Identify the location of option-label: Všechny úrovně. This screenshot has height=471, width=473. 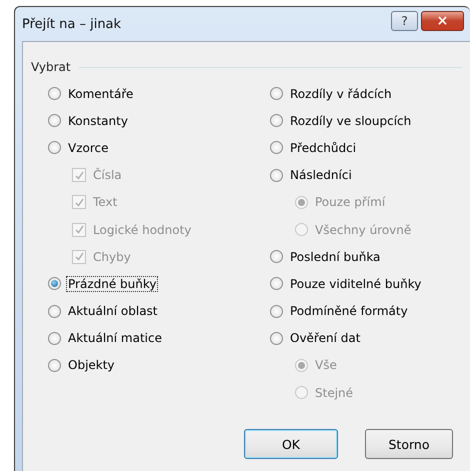
(363, 230).